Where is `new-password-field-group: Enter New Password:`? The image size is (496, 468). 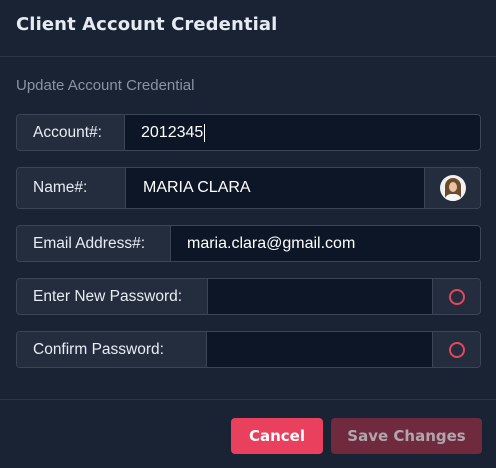
new-password-field-group: Enter New Password: is located at coordinates (248, 296).